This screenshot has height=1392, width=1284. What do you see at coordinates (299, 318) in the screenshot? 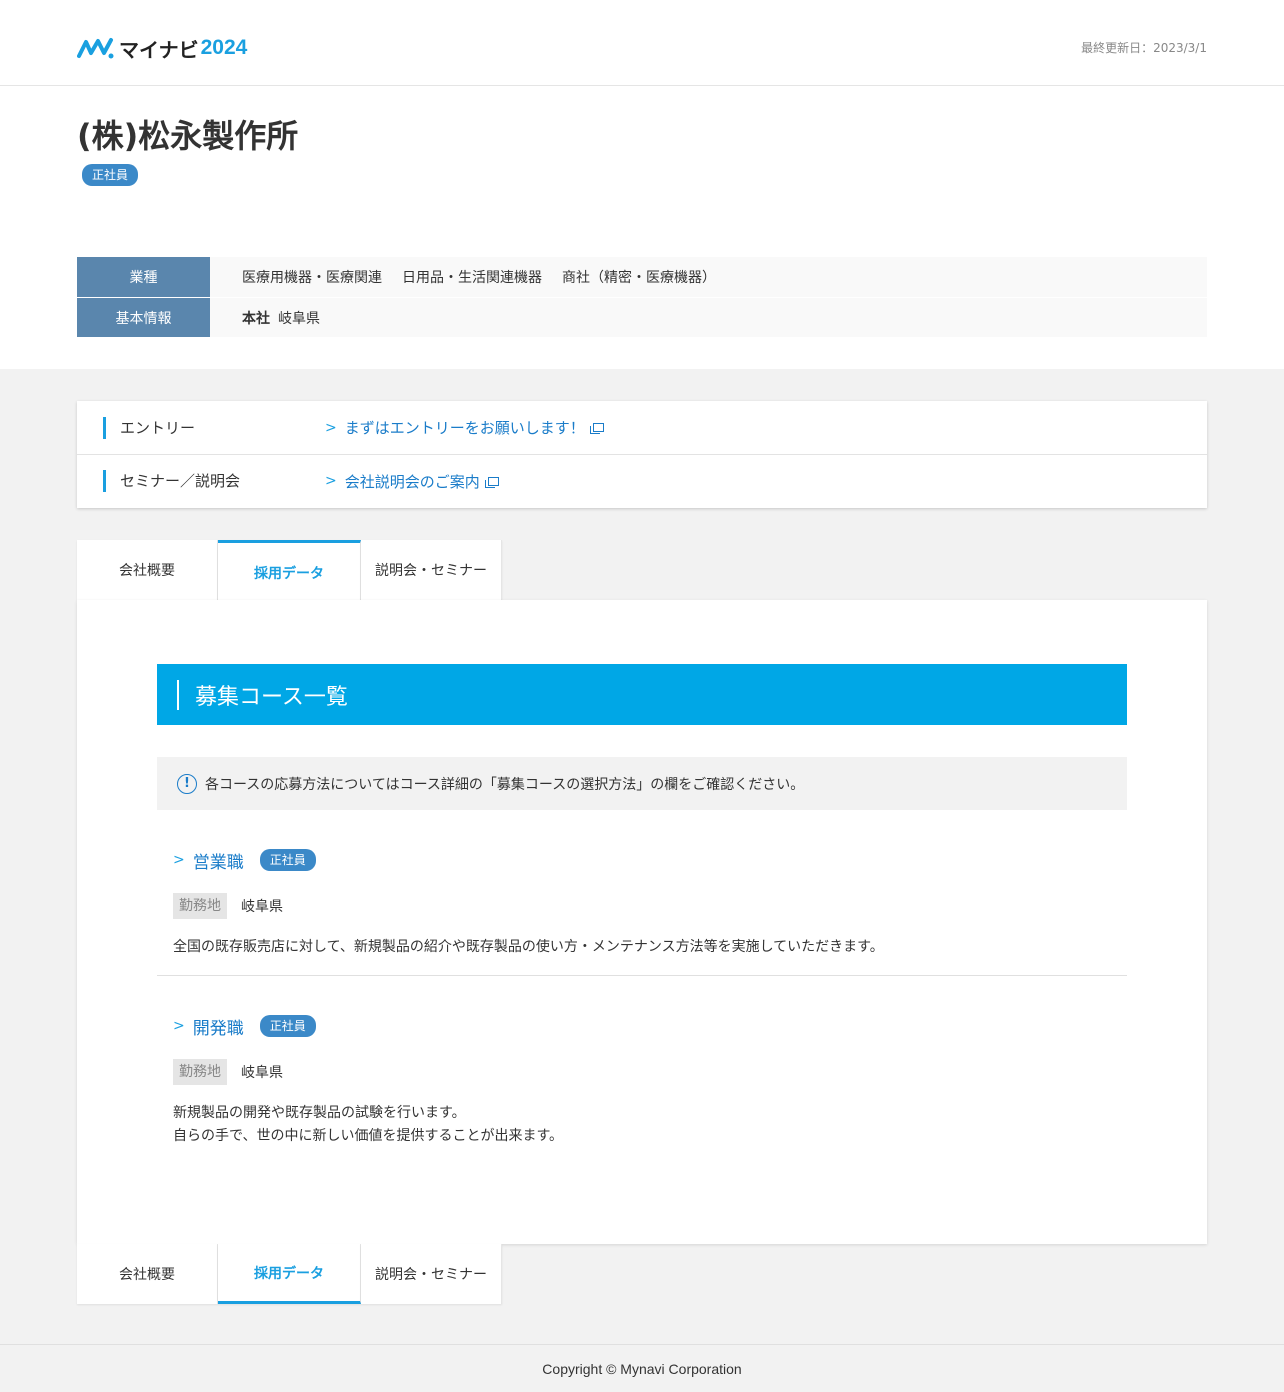
I see `hq-value: 岐阜県` at bounding box center [299, 318].